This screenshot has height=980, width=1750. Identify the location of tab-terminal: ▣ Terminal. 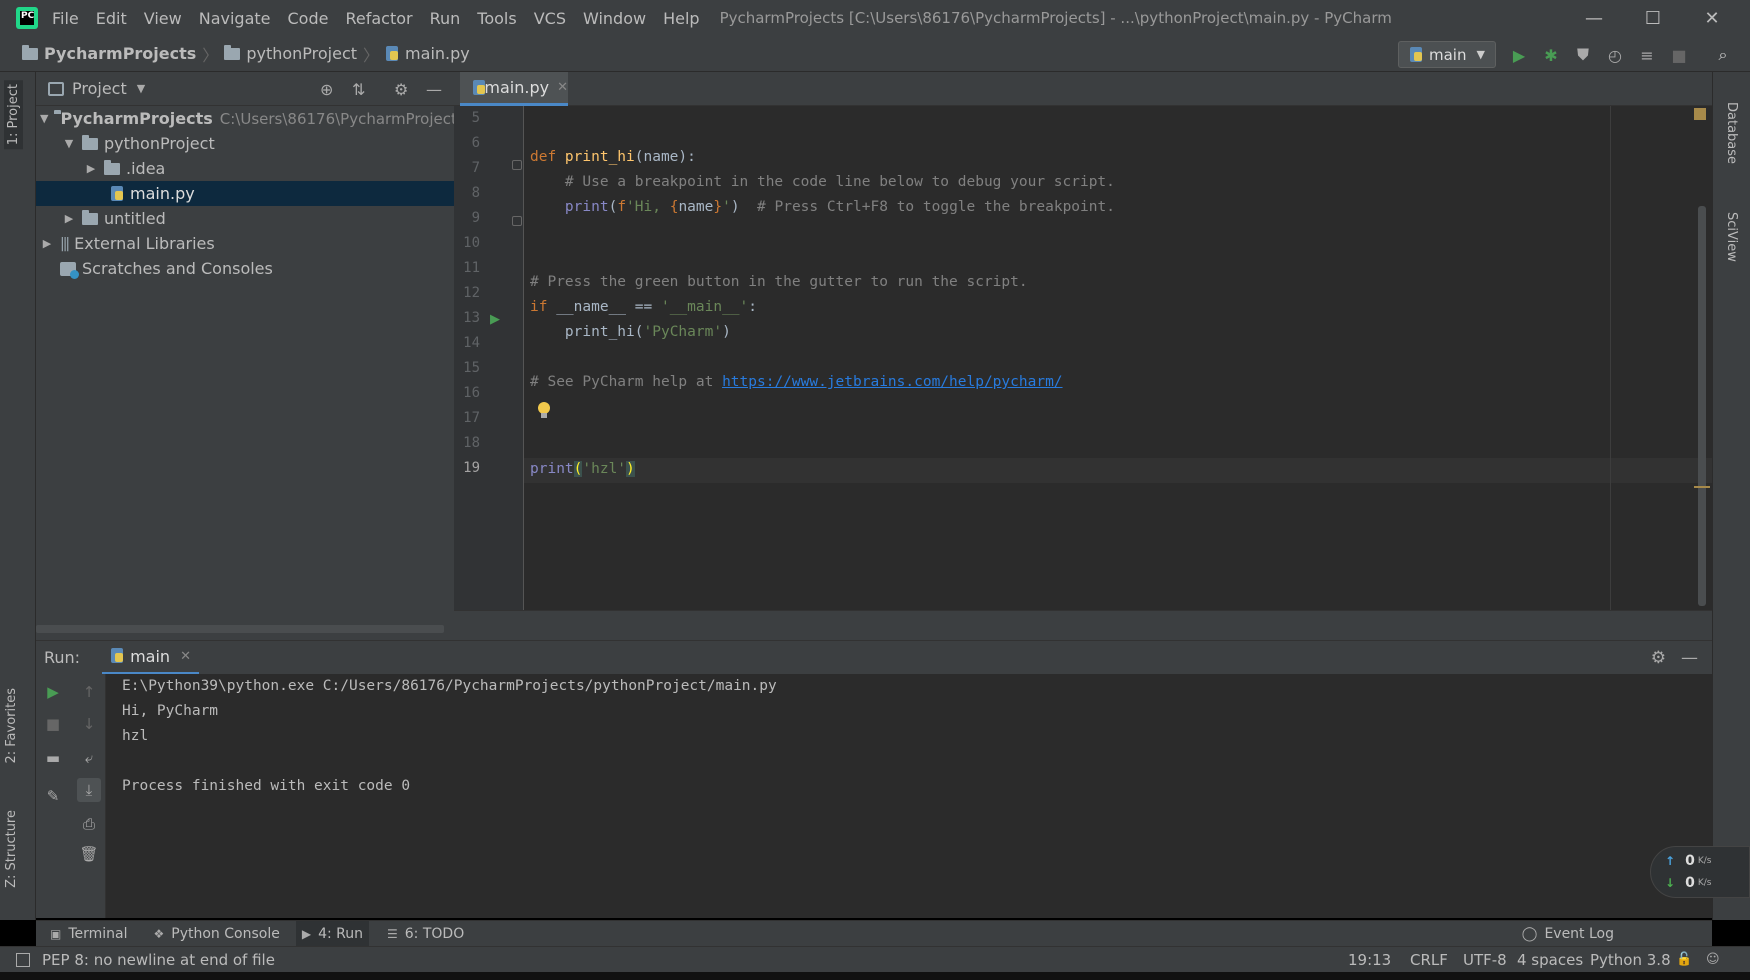
(89, 934).